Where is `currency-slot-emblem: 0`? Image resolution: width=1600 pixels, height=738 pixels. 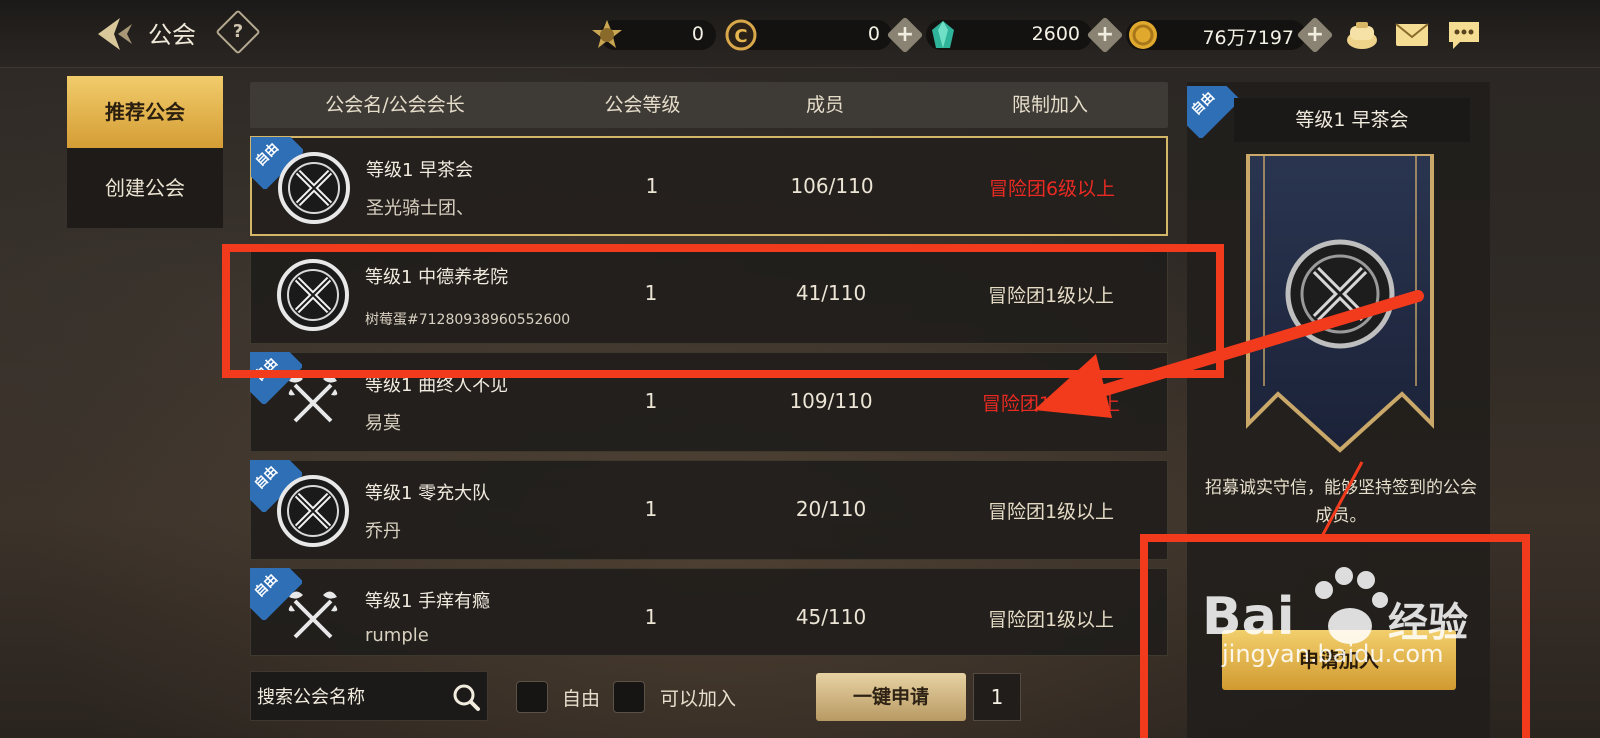 currency-slot-emblem: 0 is located at coordinates (654, 35).